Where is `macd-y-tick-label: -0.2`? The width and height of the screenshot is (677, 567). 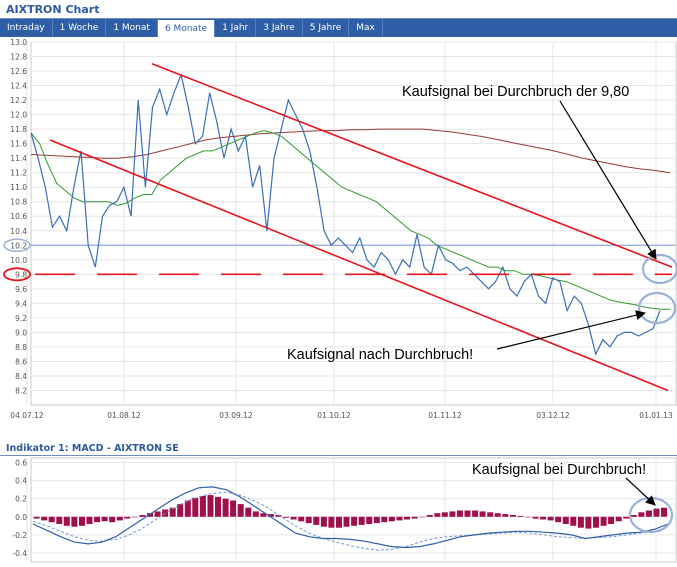 macd-y-tick-label: -0.2 is located at coordinates (19, 535).